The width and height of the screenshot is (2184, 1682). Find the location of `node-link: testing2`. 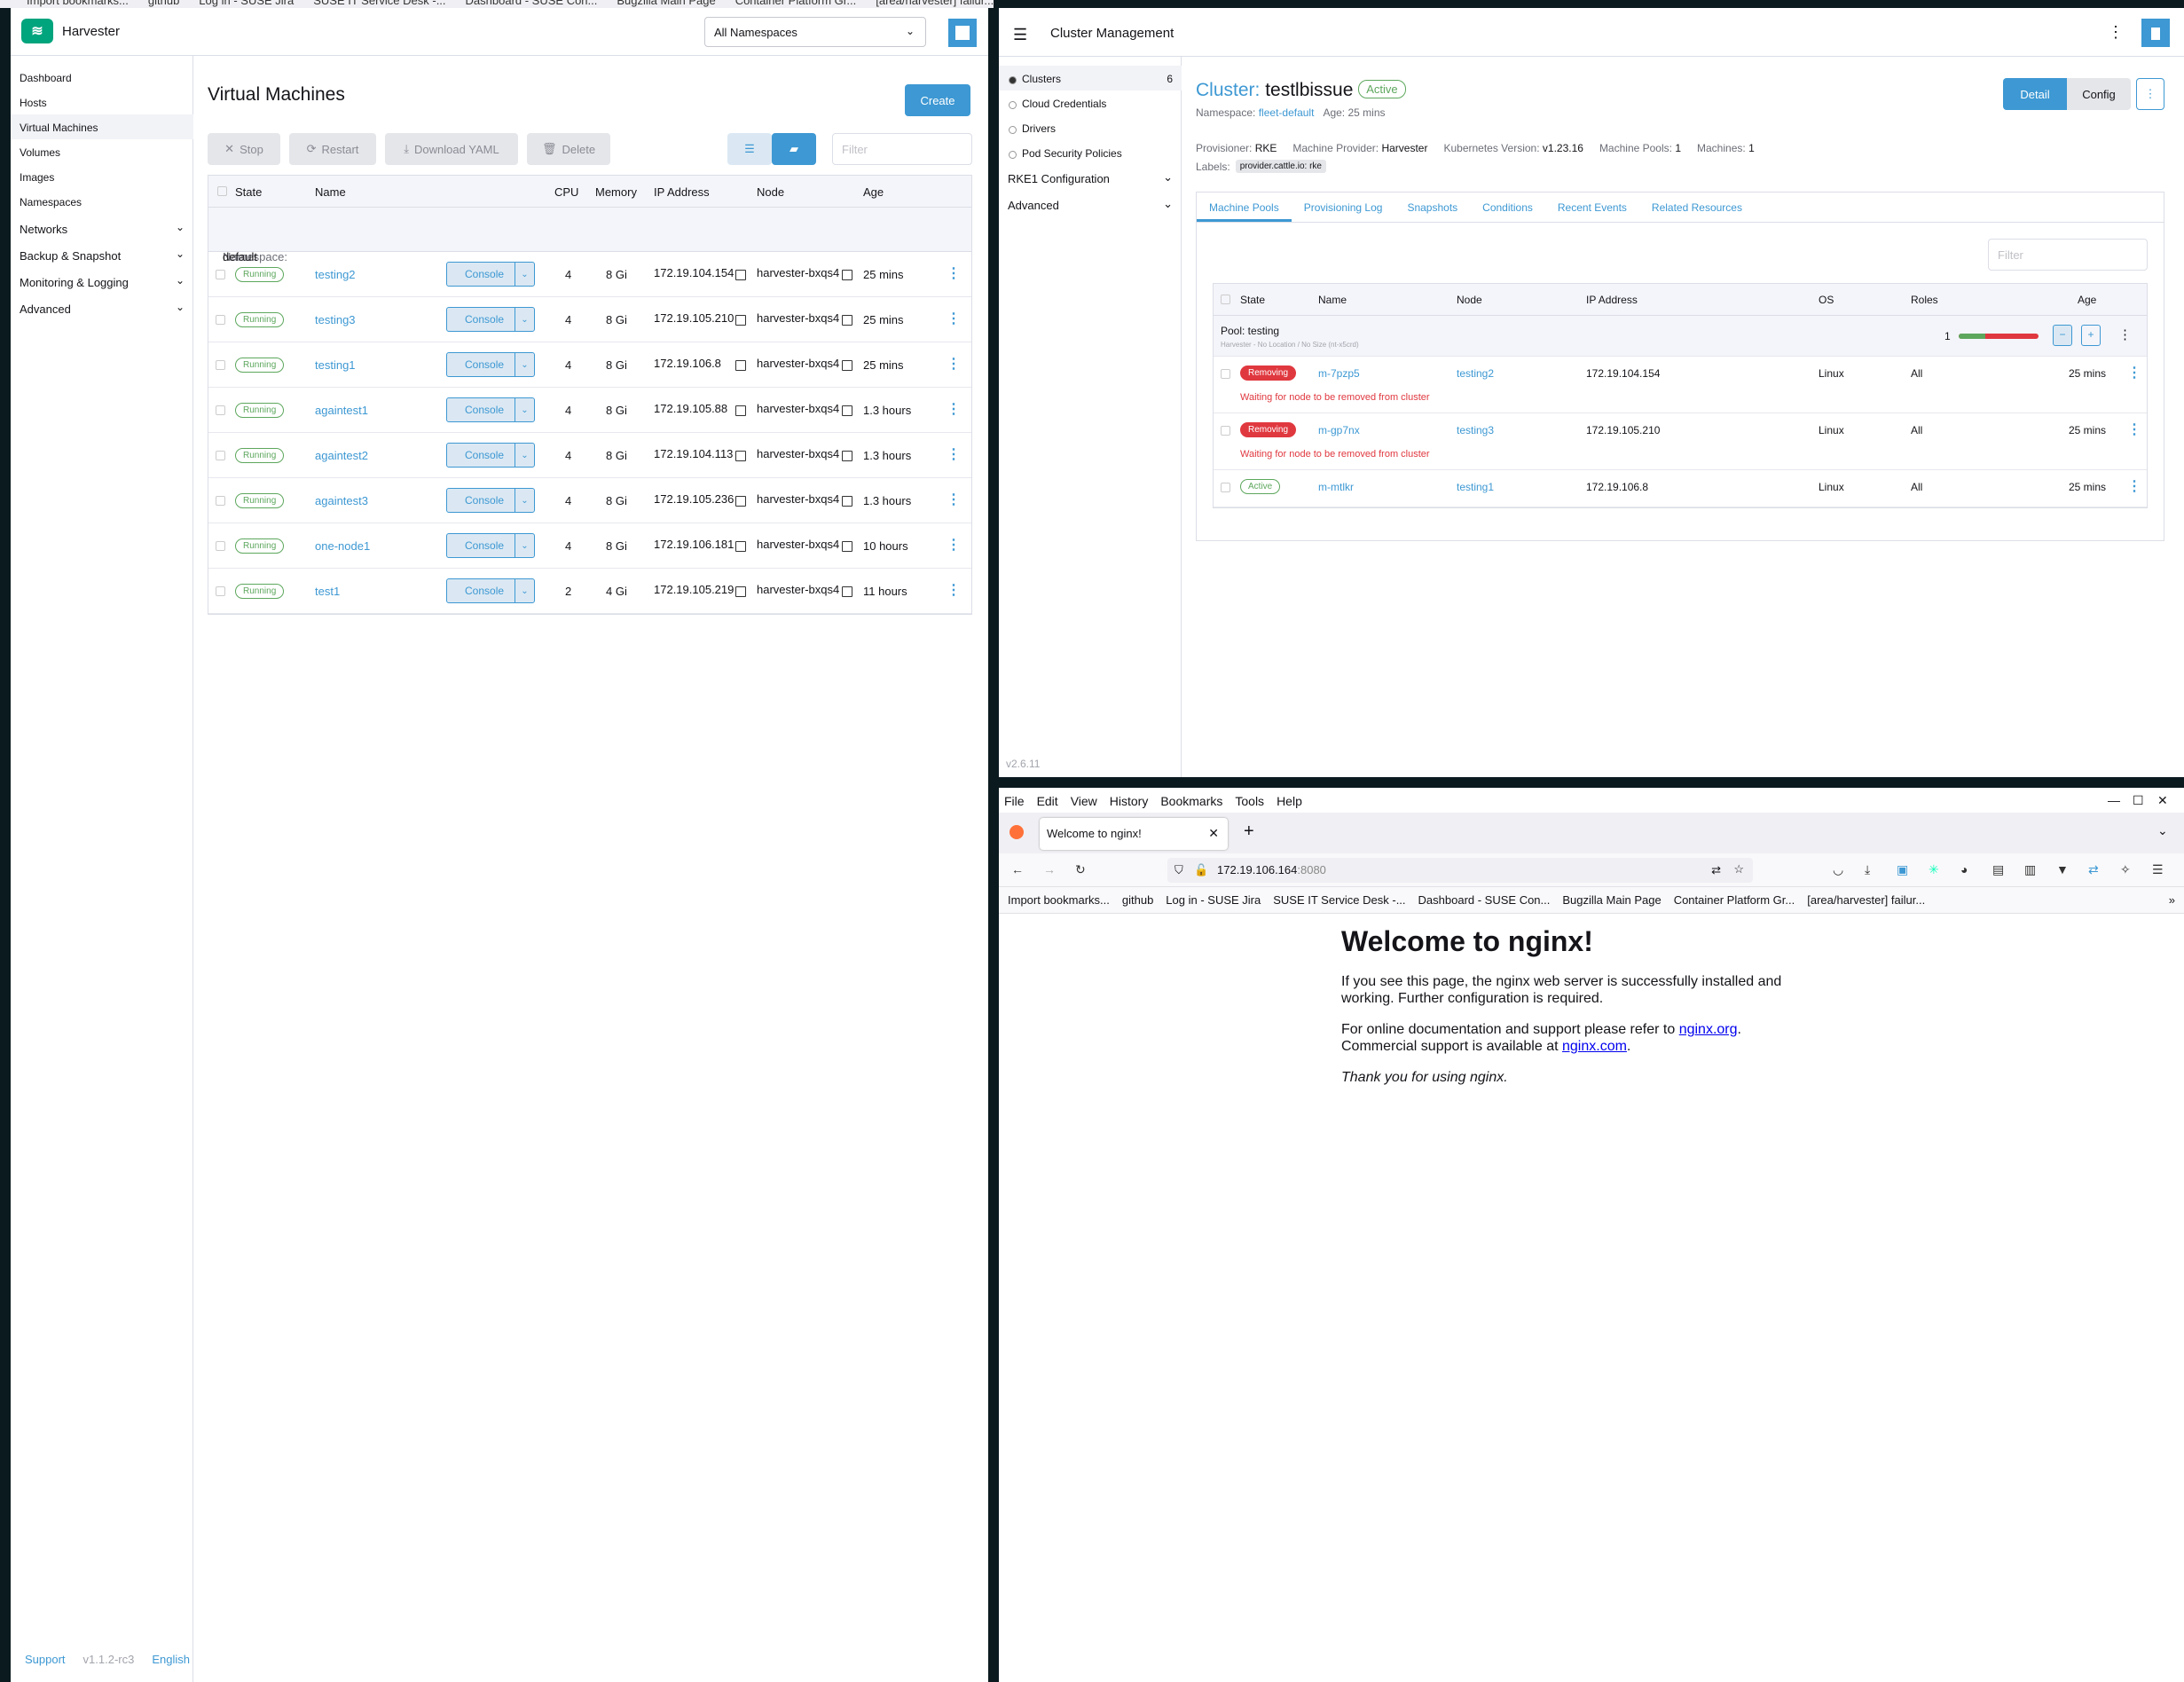

node-link: testing2 is located at coordinates (1475, 373).